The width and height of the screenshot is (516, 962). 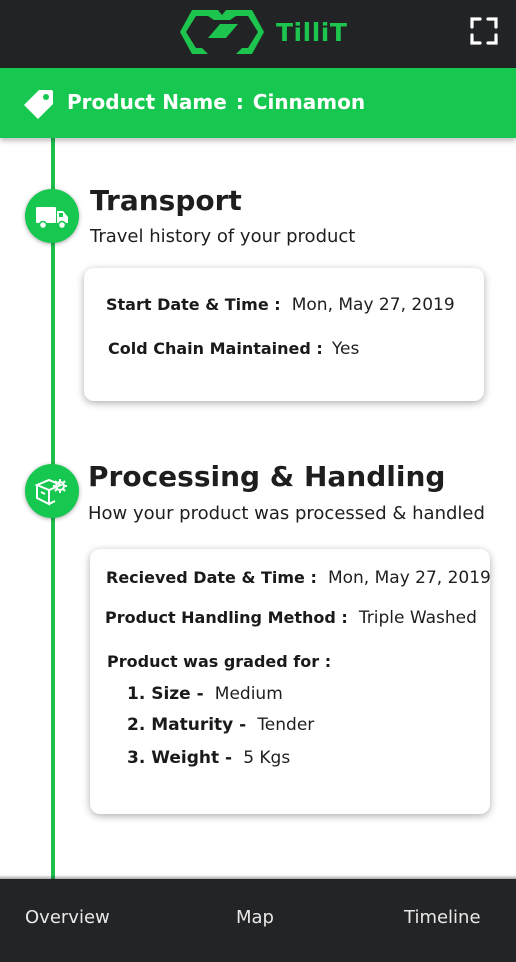 I want to click on graded-for-text: Product was graded for :, so click(x=219, y=661).